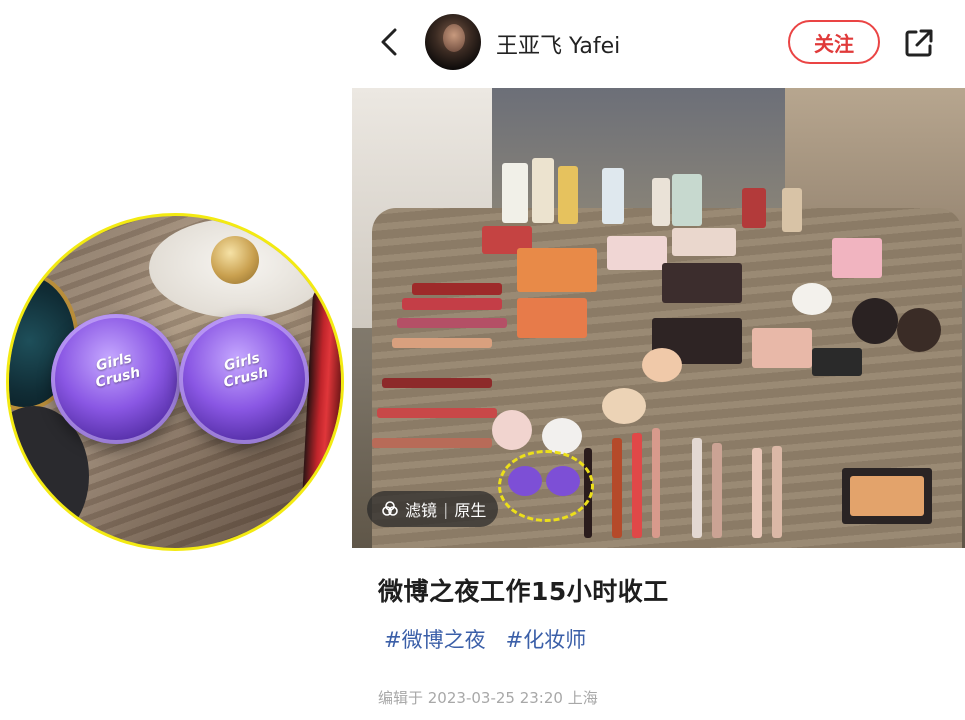  What do you see at coordinates (558, 44) in the screenshot?
I see `username: 王亚飞 Yafei` at bounding box center [558, 44].